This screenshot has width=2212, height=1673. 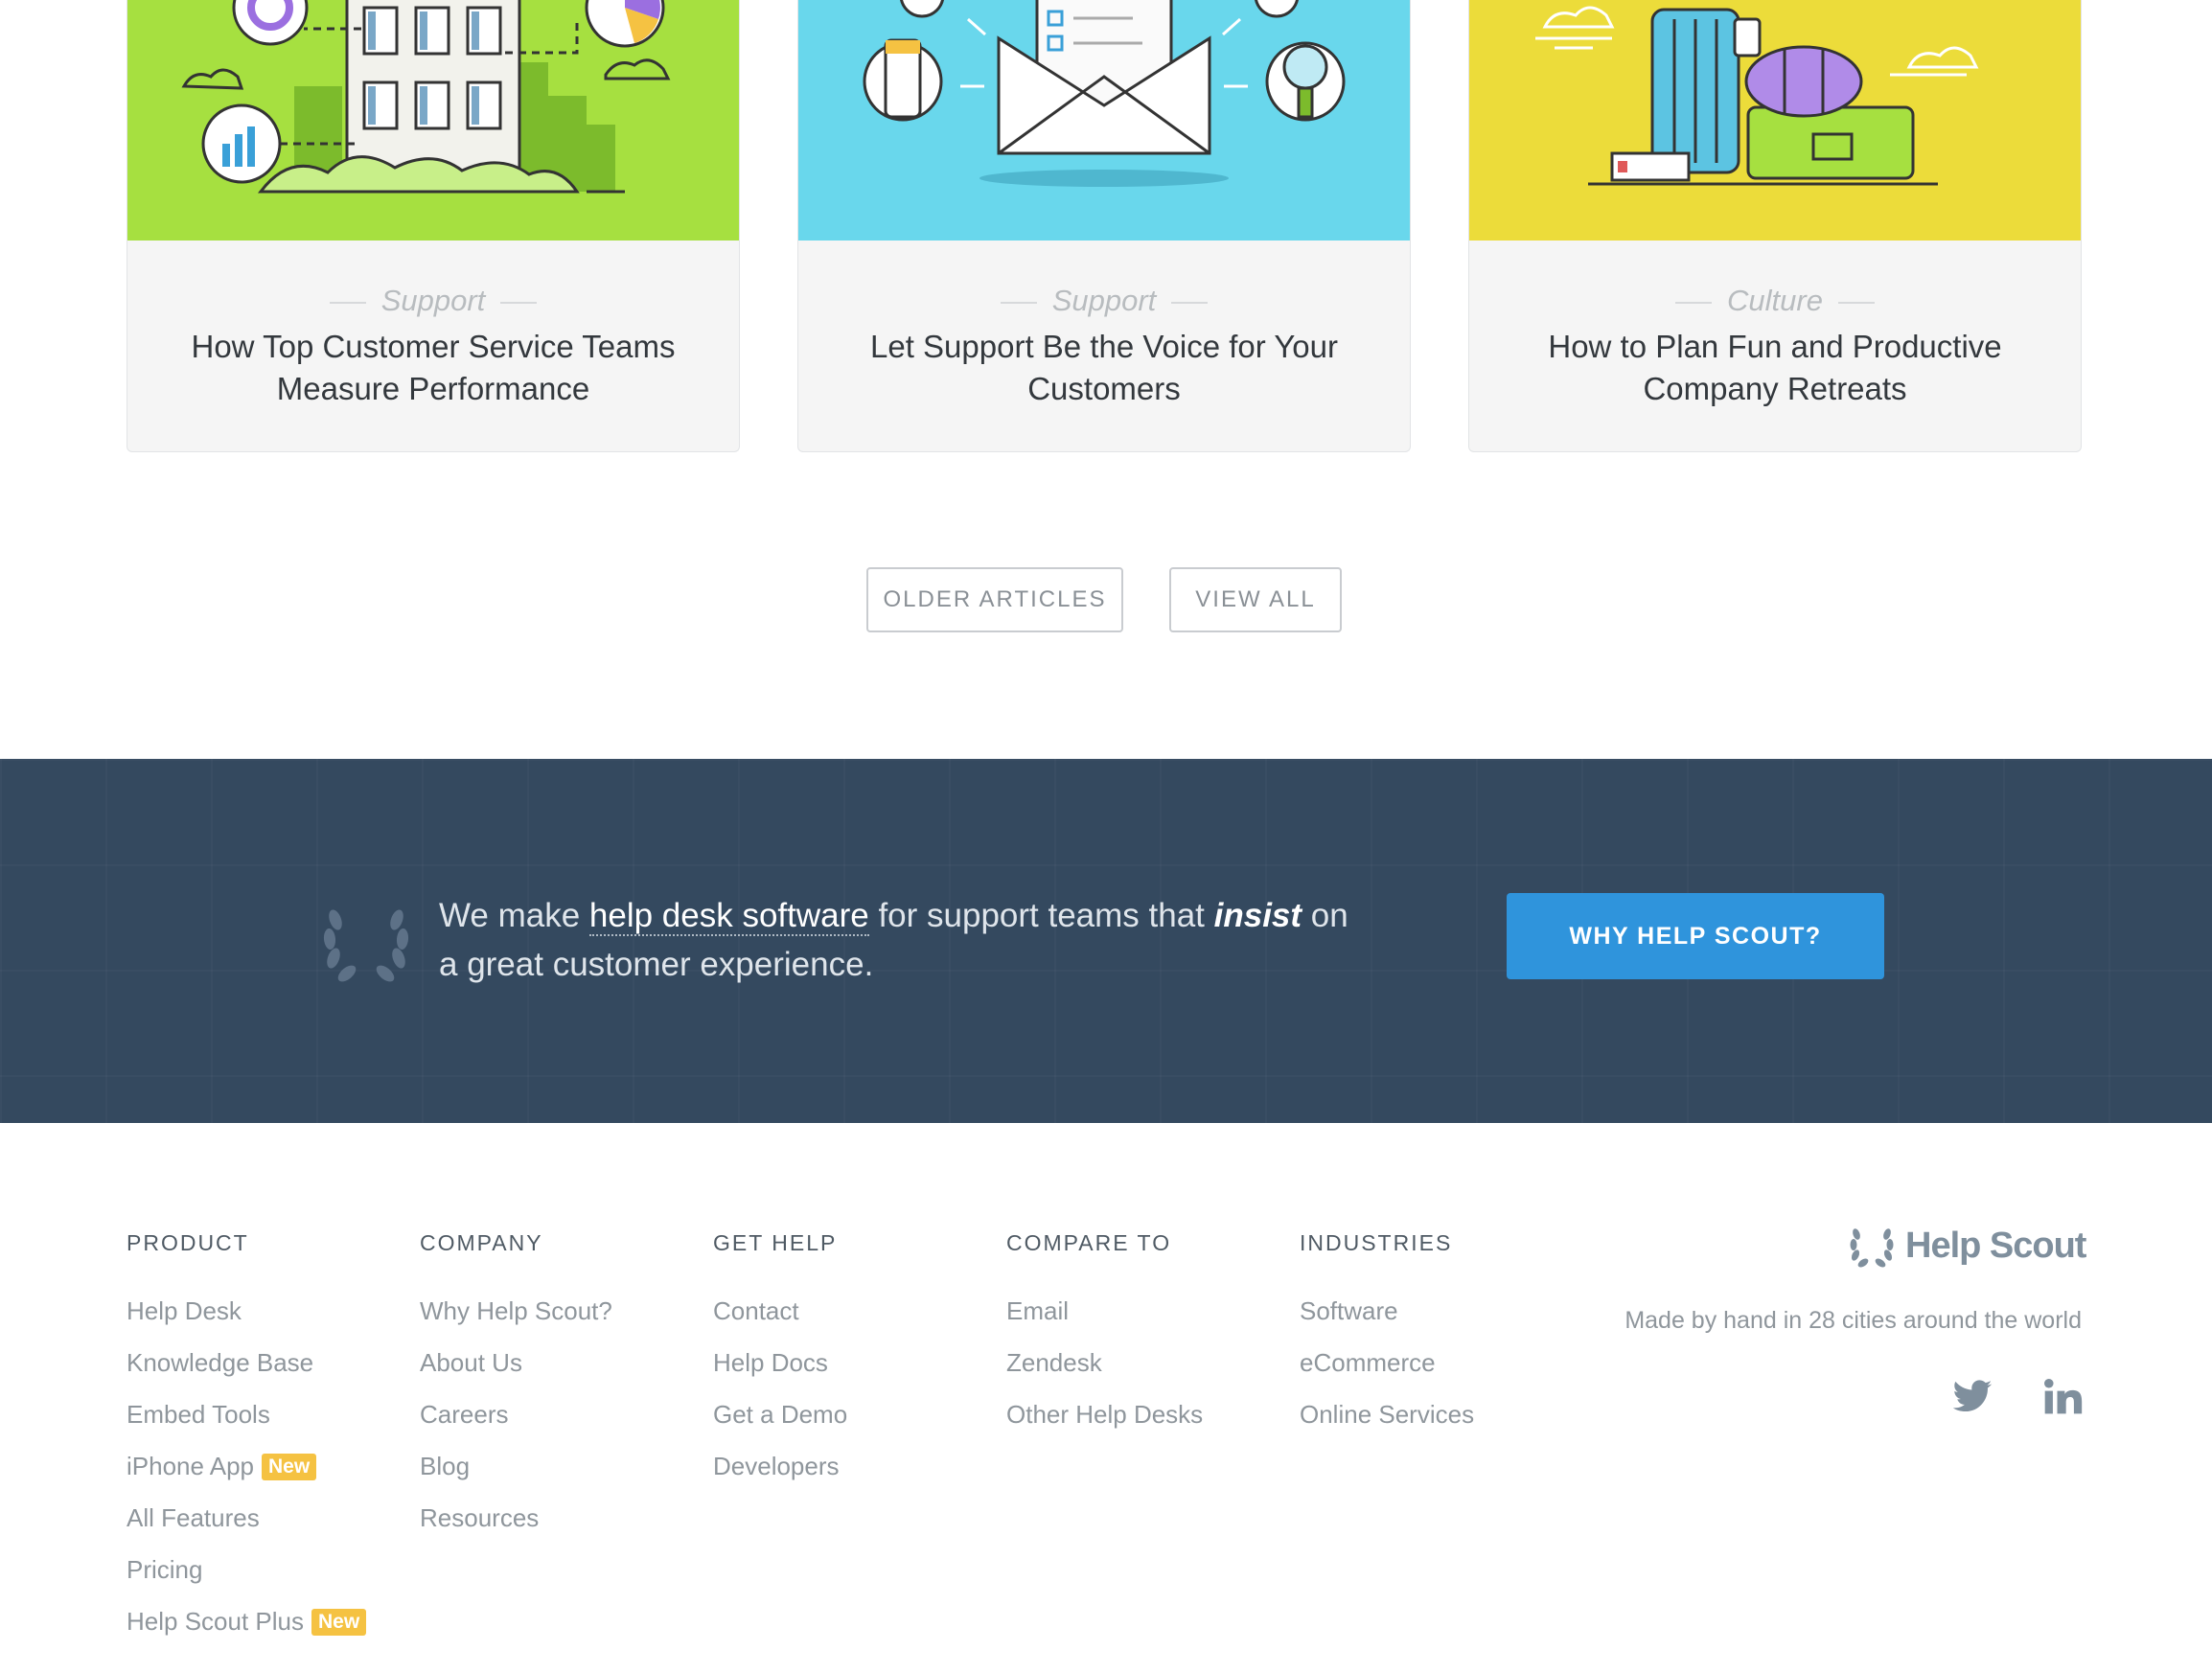 What do you see at coordinates (1257, 915) in the screenshot?
I see `promo-emphasis: insist` at bounding box center [1257, 915].